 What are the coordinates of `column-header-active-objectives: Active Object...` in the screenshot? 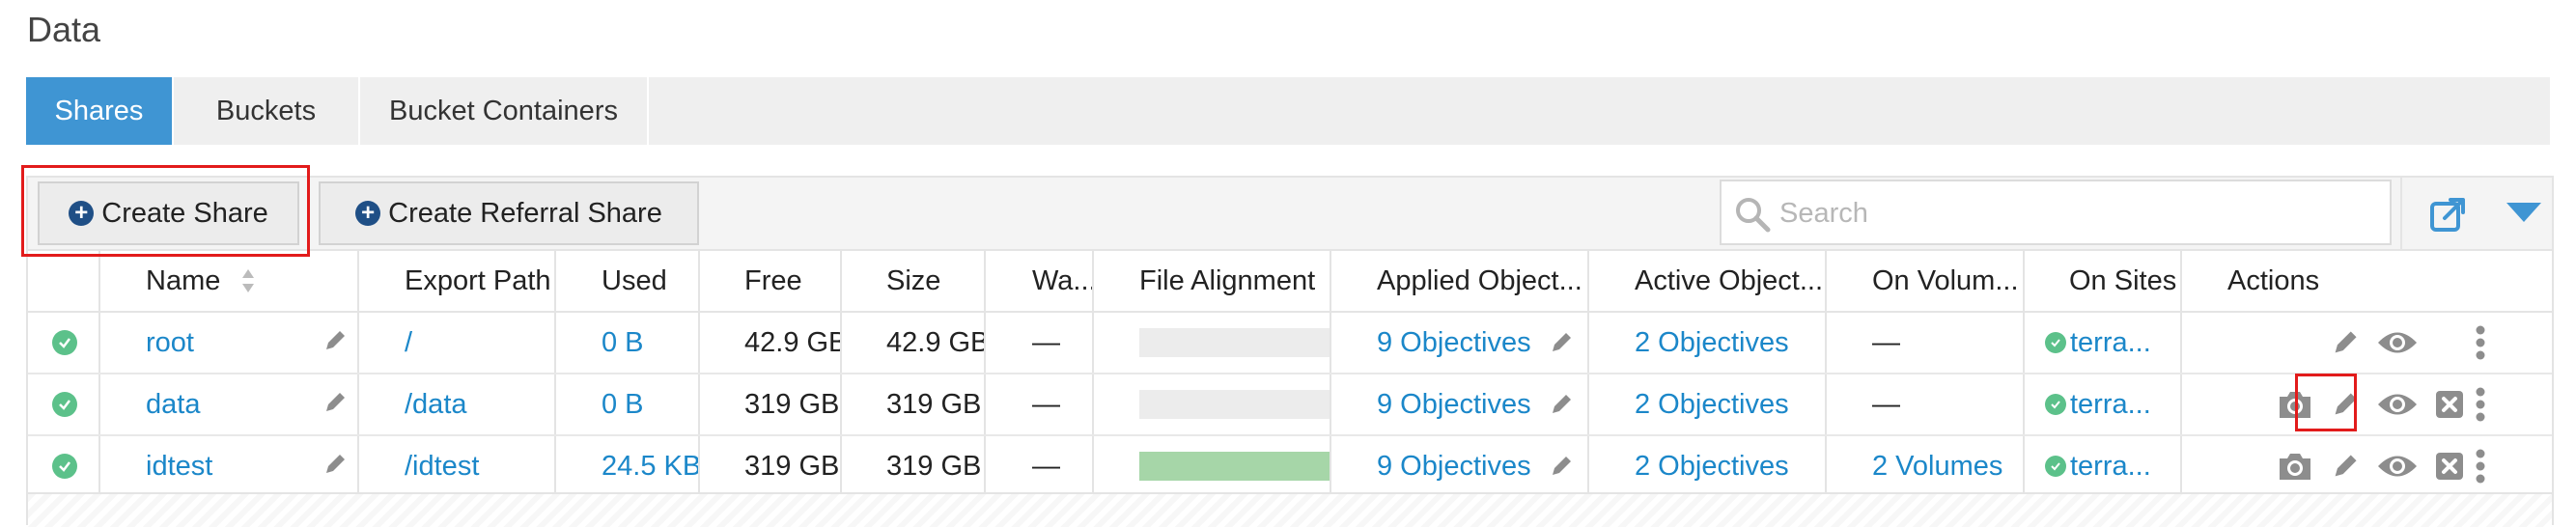 It's located at (1708, 281).